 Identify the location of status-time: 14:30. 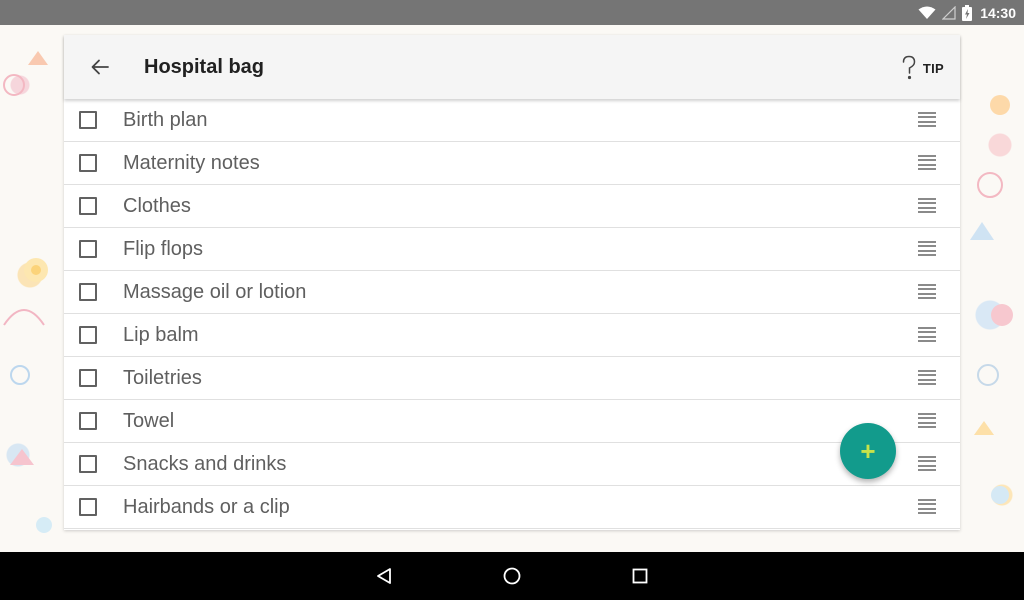
(998, 12).